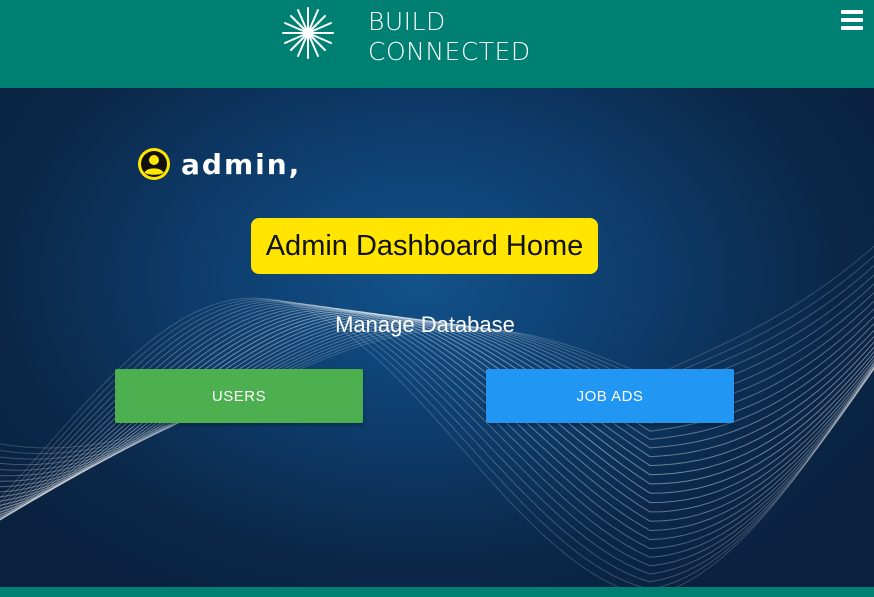 This screenshot has width=874, height=597. Describe the element at coordinates (308, 33) in the screenshot. I see `starburst-logo-icon` at that location.